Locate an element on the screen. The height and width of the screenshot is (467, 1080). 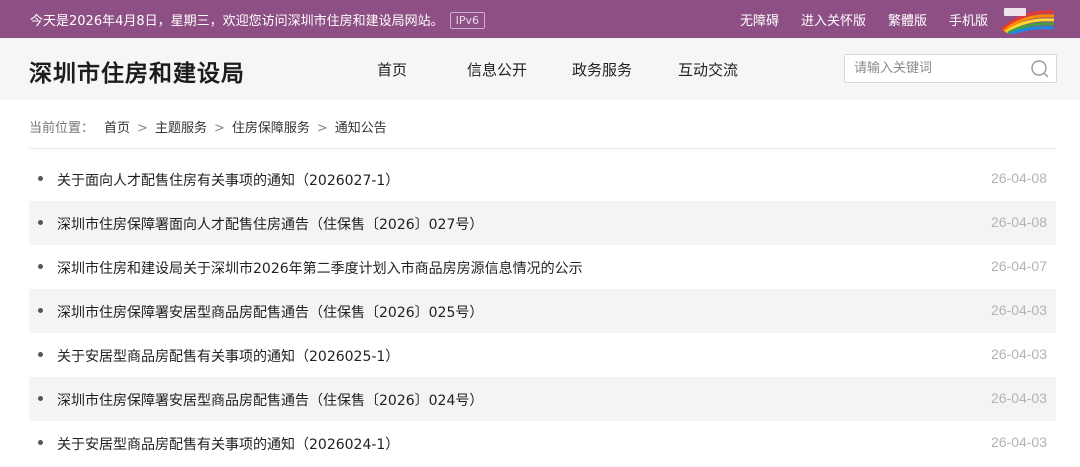
accessibility-link: 无障碍 is located at coordinates (759, 19).